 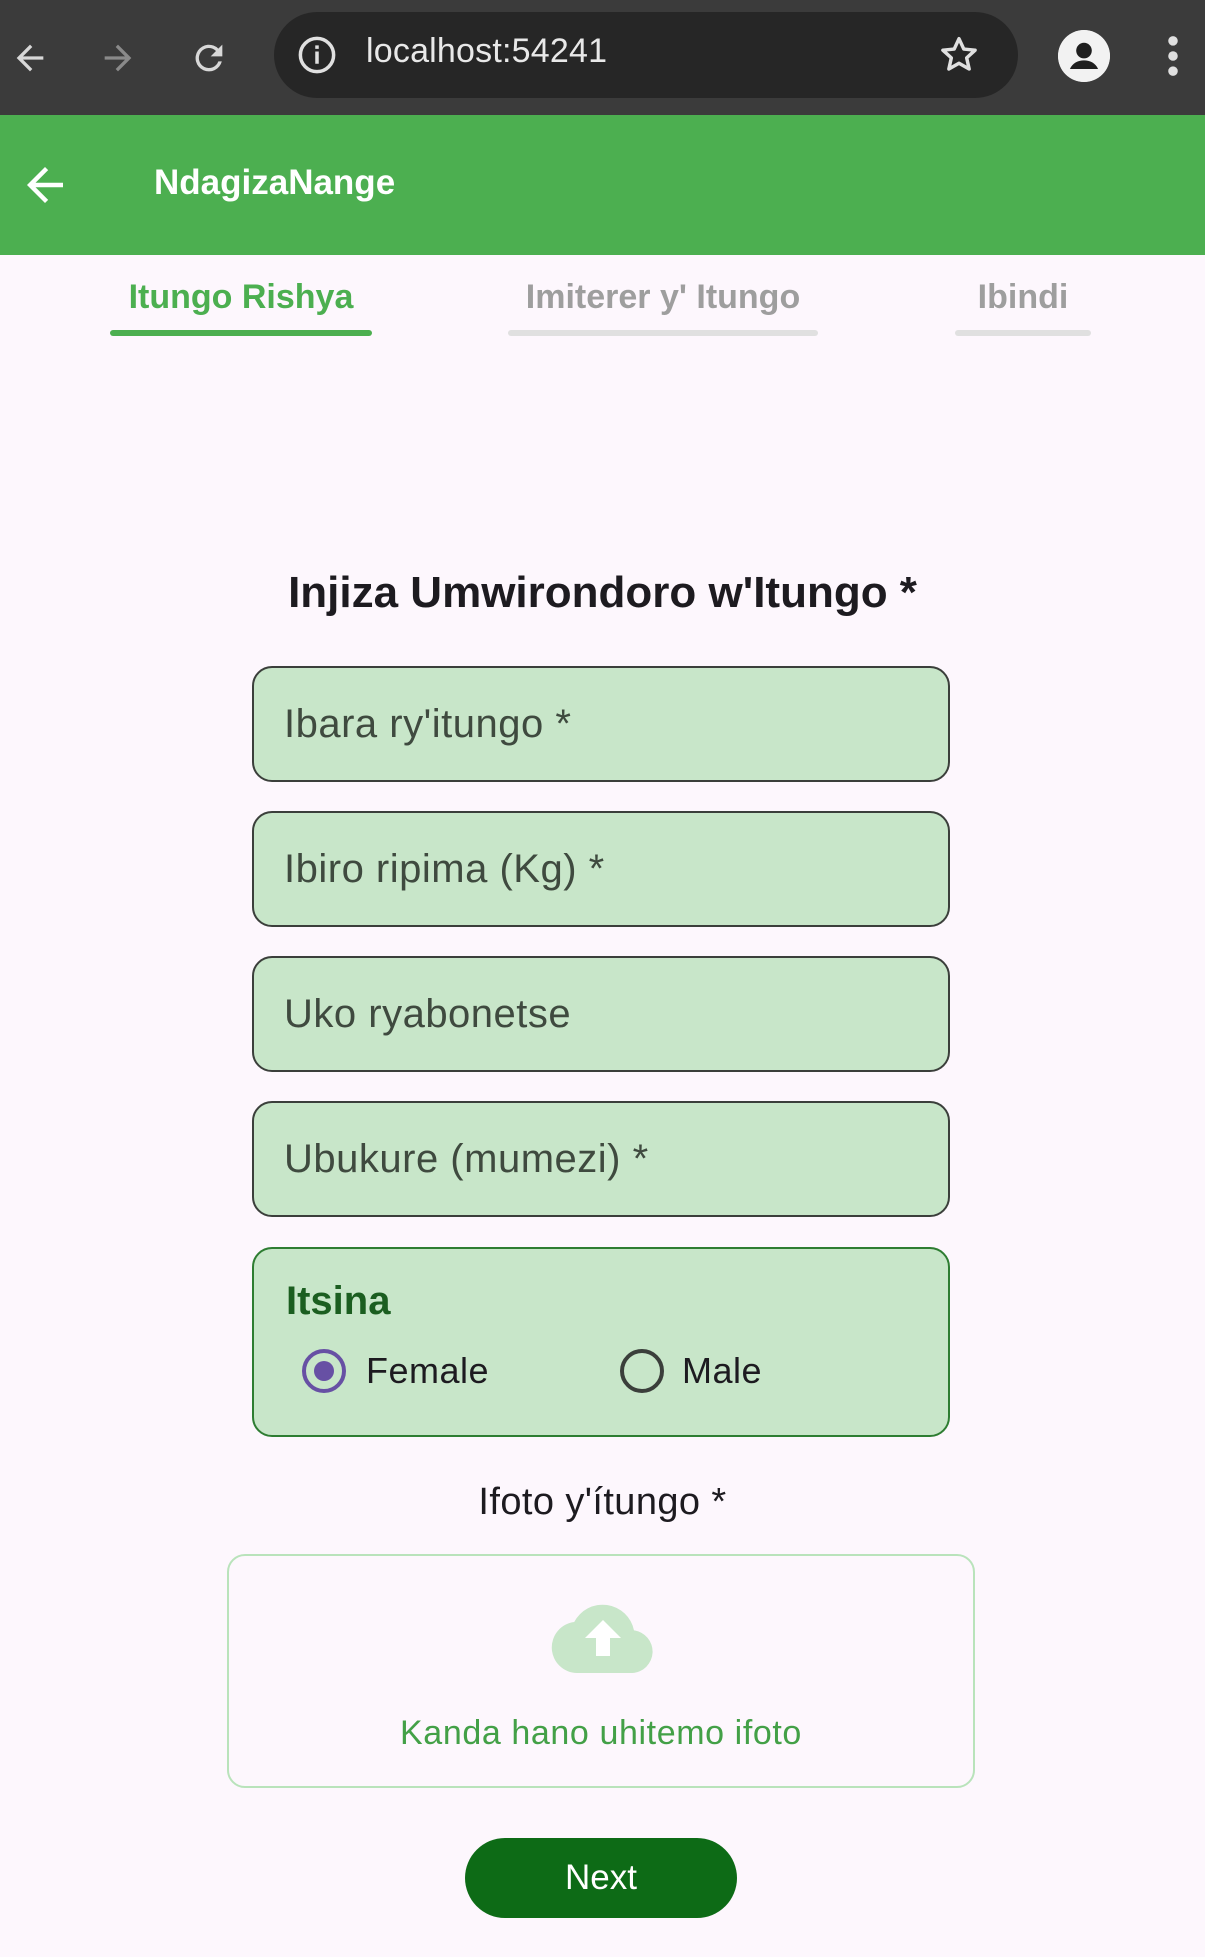 I want to click on forward-icon, so click(x=118, y=58).